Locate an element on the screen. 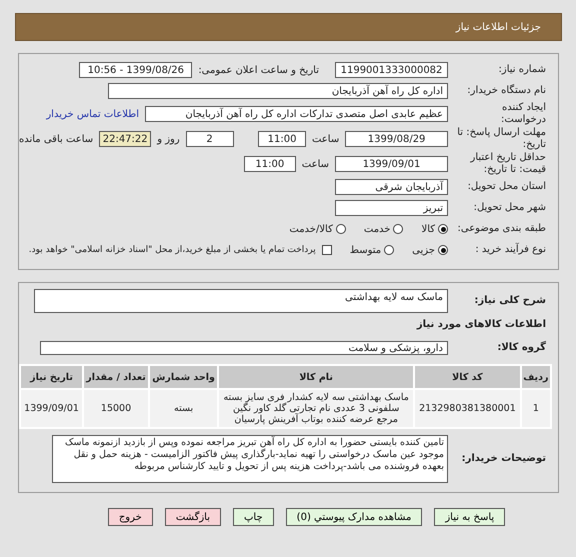 The image size is (576, 557). deadline-date-field: 1399/08/29 is located at coordinates (396, 139).